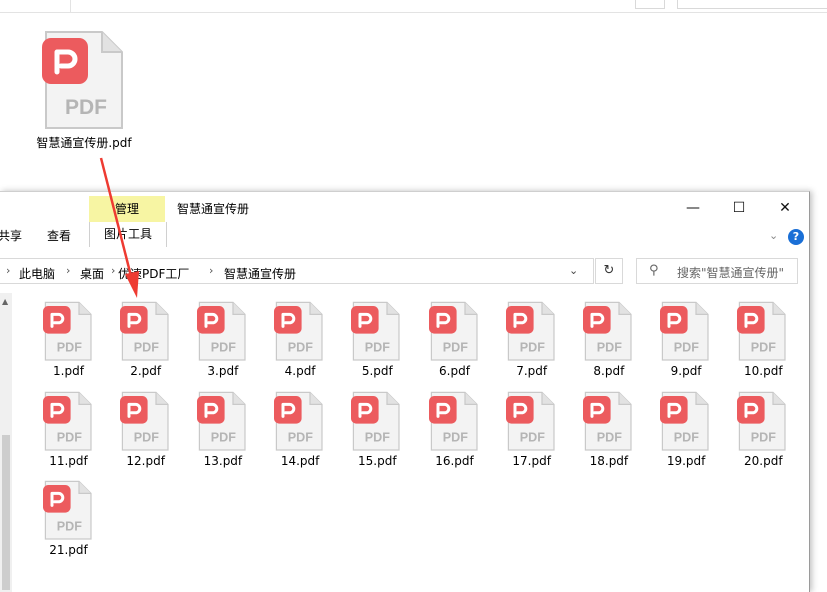 This screenshot has height=592, width=827. Describe the element at coordinates (59, 235) in the screenshot. I see `tab-view: 查看` at that location.